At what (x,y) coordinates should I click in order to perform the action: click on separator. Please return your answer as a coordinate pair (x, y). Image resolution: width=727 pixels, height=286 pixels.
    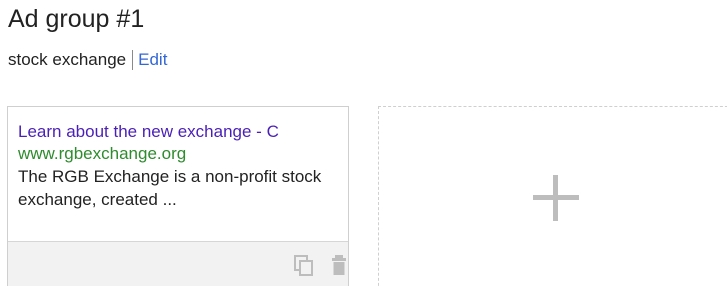
    Looking at the image, I should click on (133, 60).